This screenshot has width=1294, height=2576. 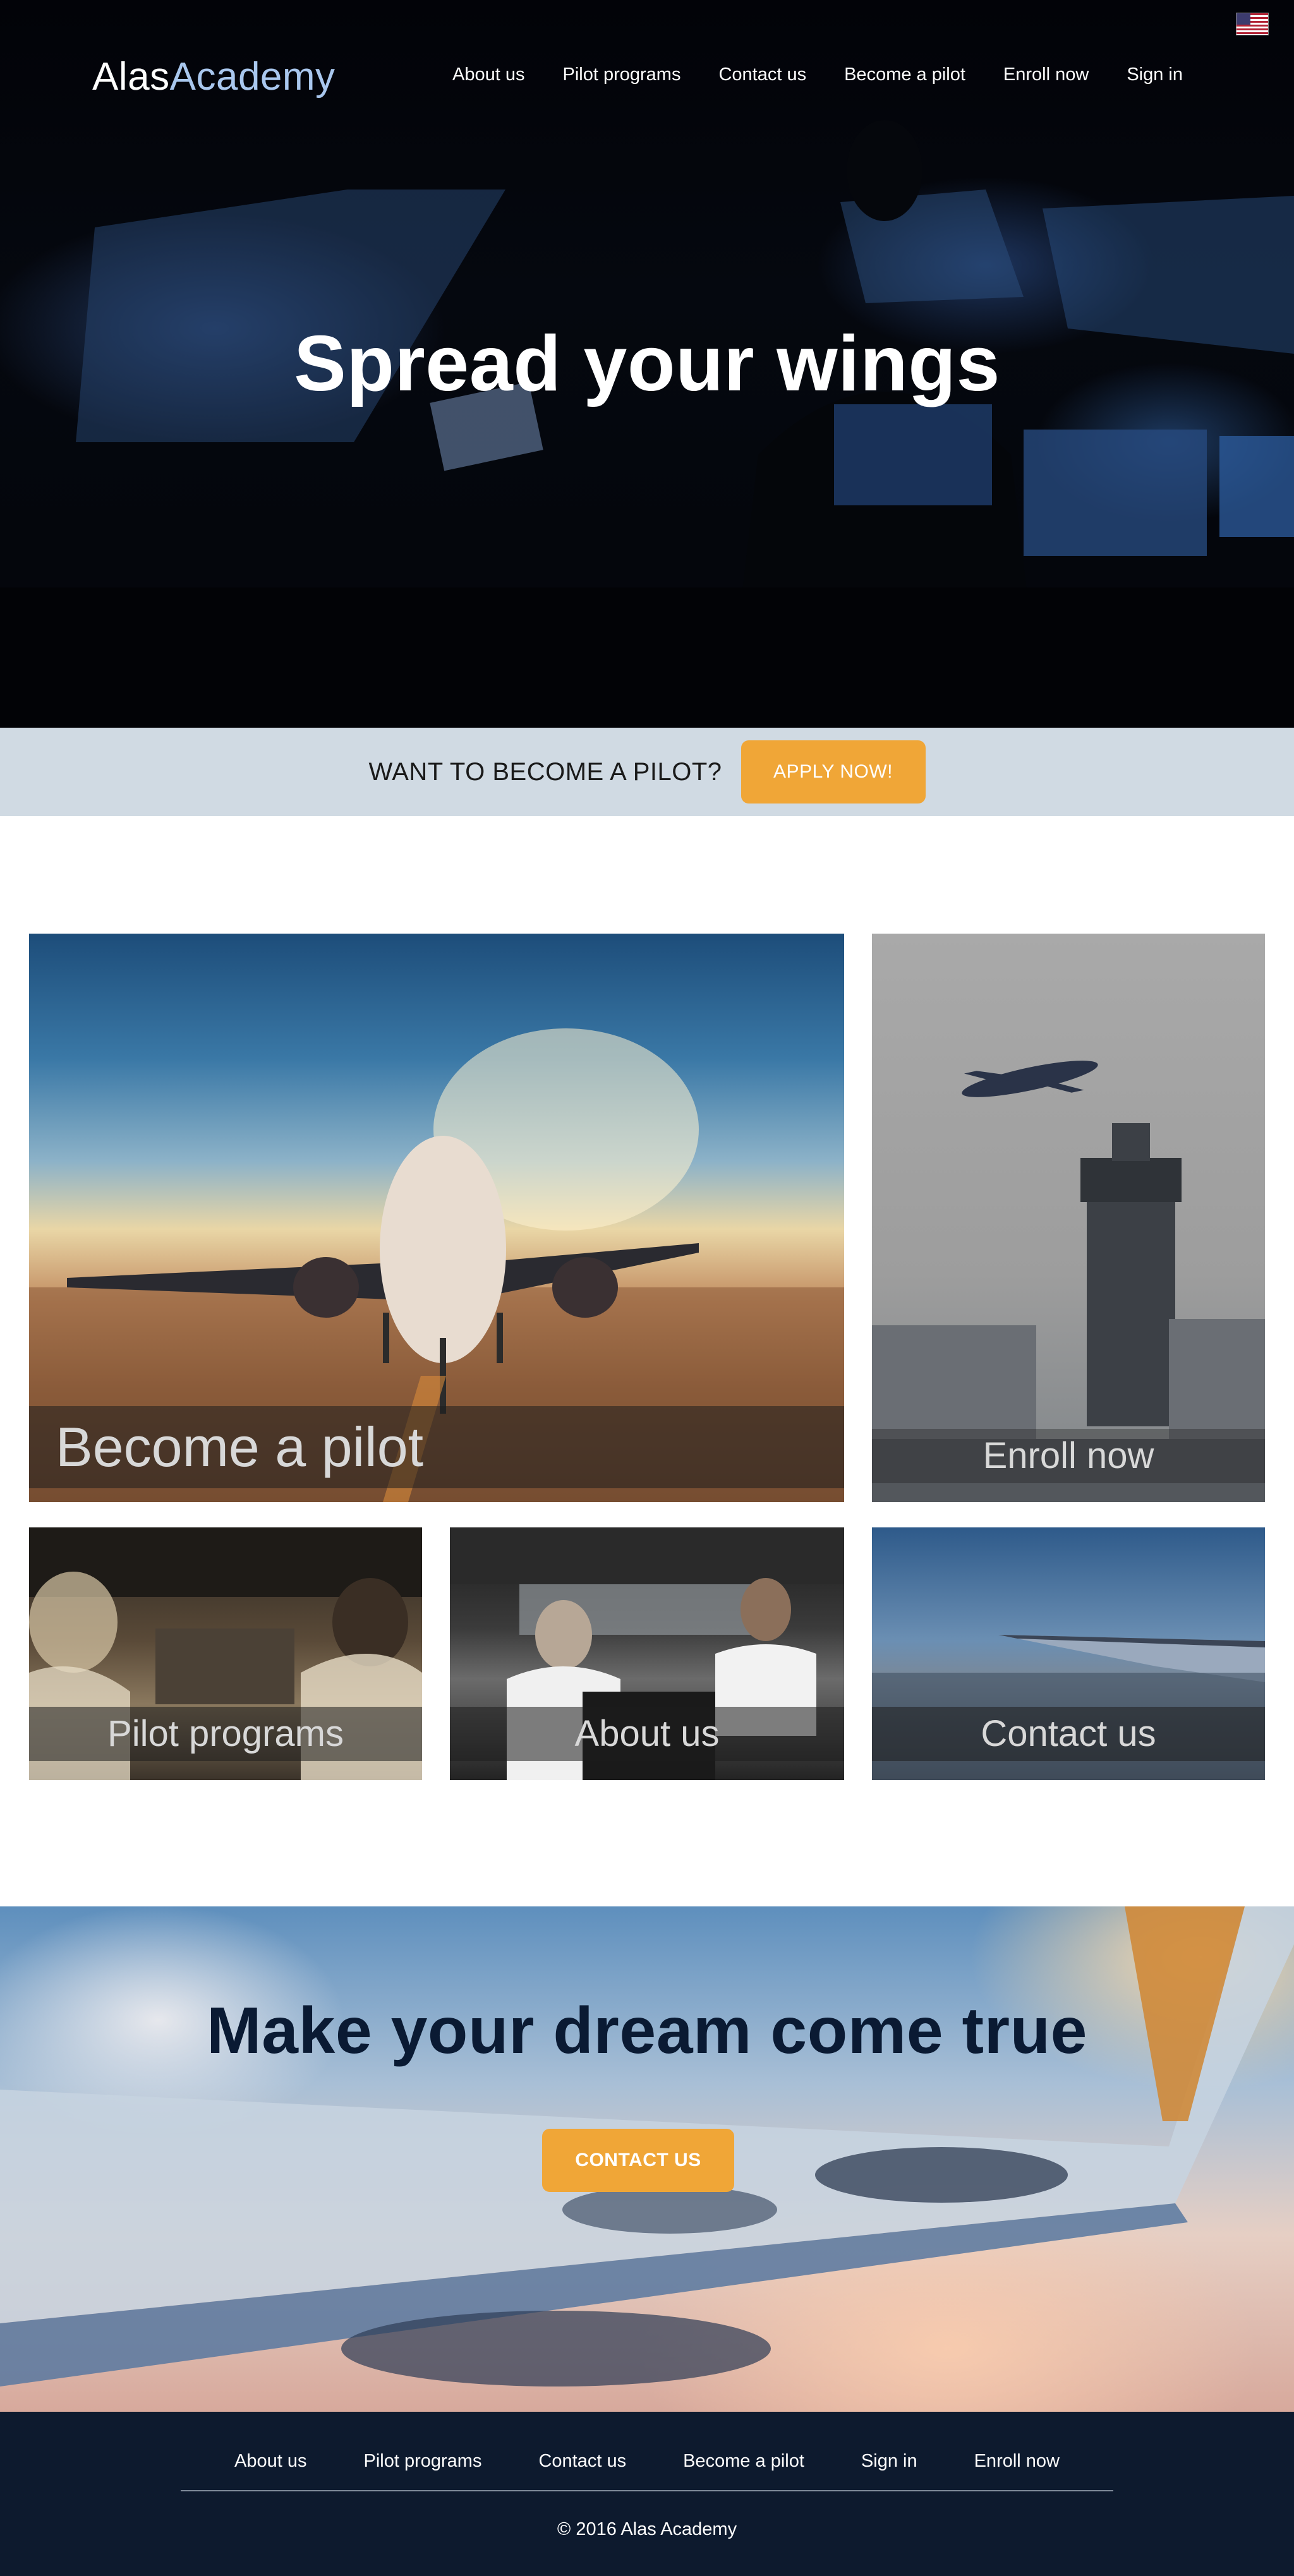 What do you see at coordinates (647, 1734) in the screenshot?
I see `tile-caption-about-us: About us` at bounding box center [647, 1734].